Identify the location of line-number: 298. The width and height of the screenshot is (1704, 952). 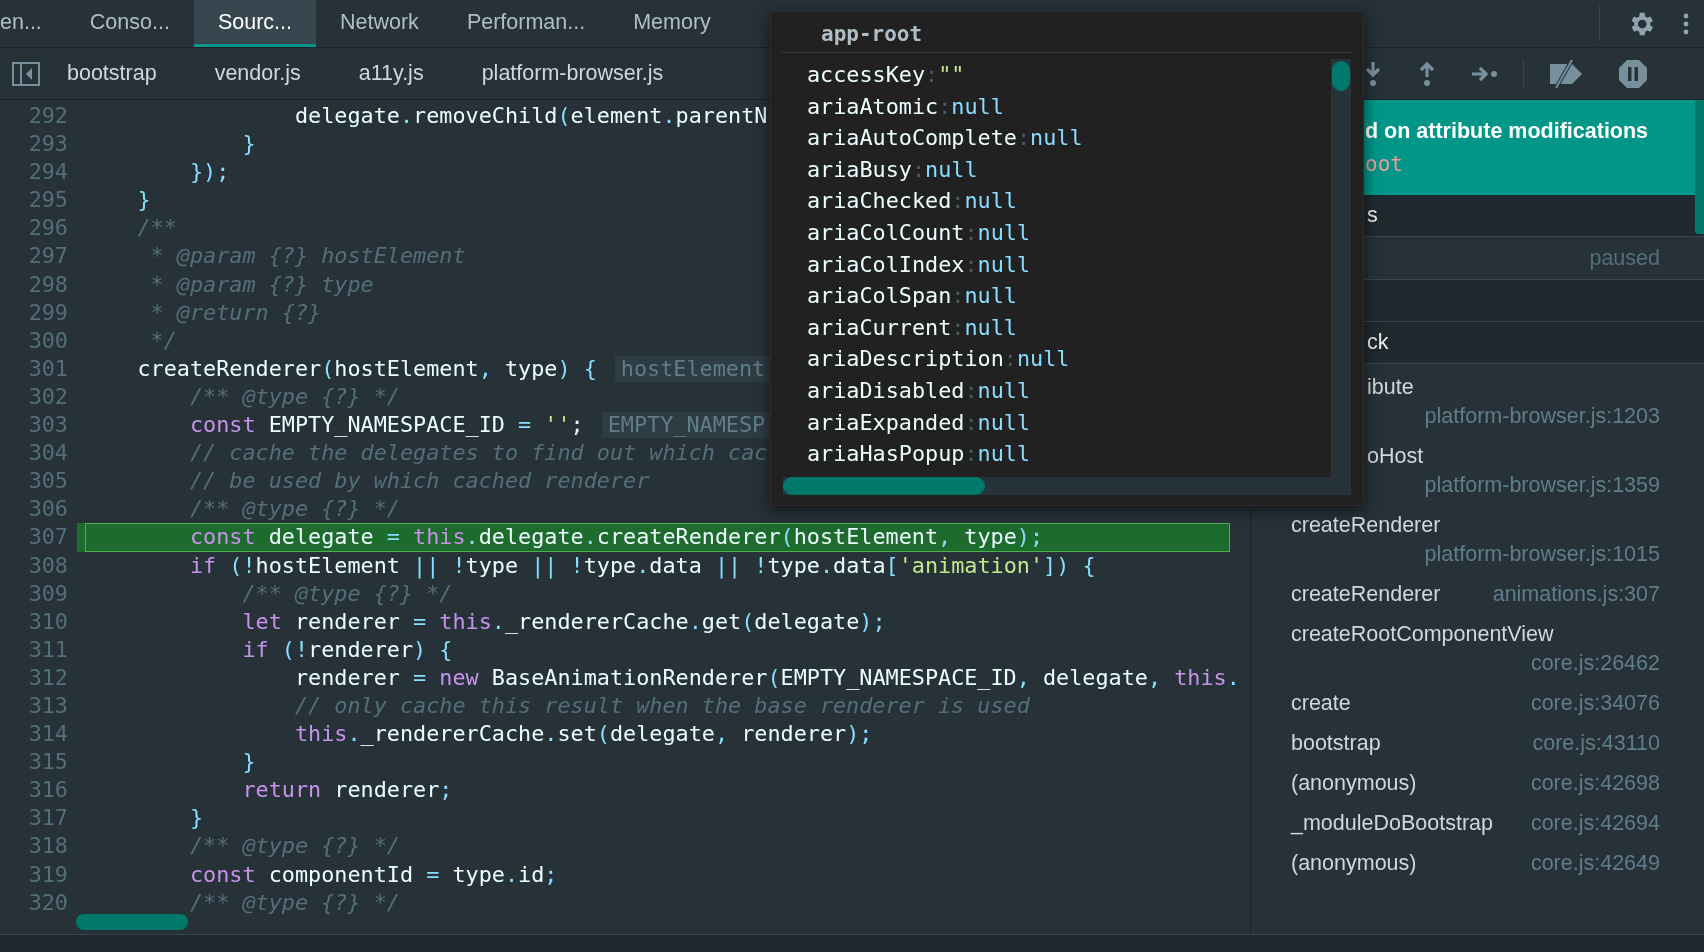
(47, 284).